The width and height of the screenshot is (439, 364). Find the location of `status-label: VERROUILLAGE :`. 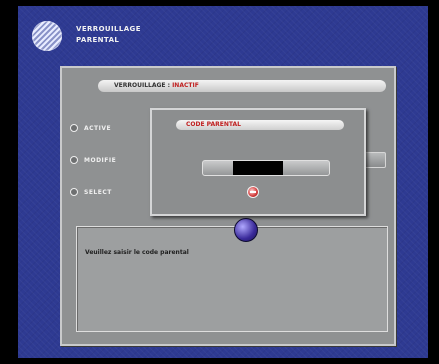

status-label: VERROUILLAGE : is located at coordinates (143, 85).